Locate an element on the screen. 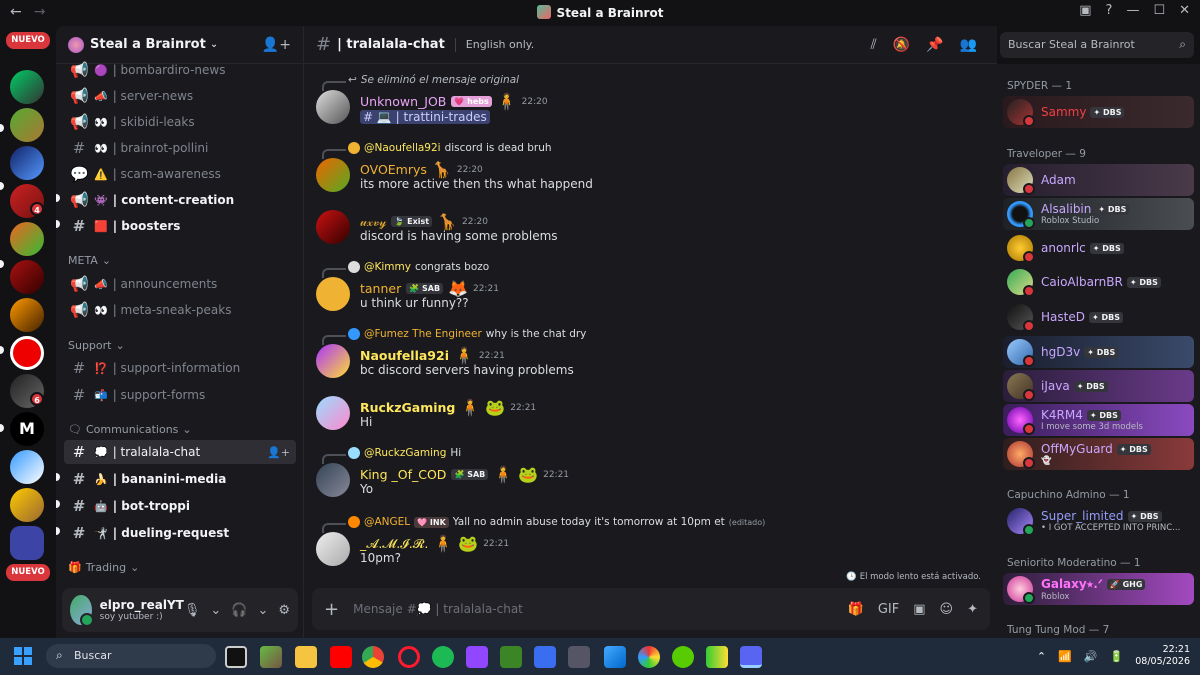 Image resolution: width=1200 pixels, height=675 pixels. file-explorer-icon is located at coordinates (306, 657).